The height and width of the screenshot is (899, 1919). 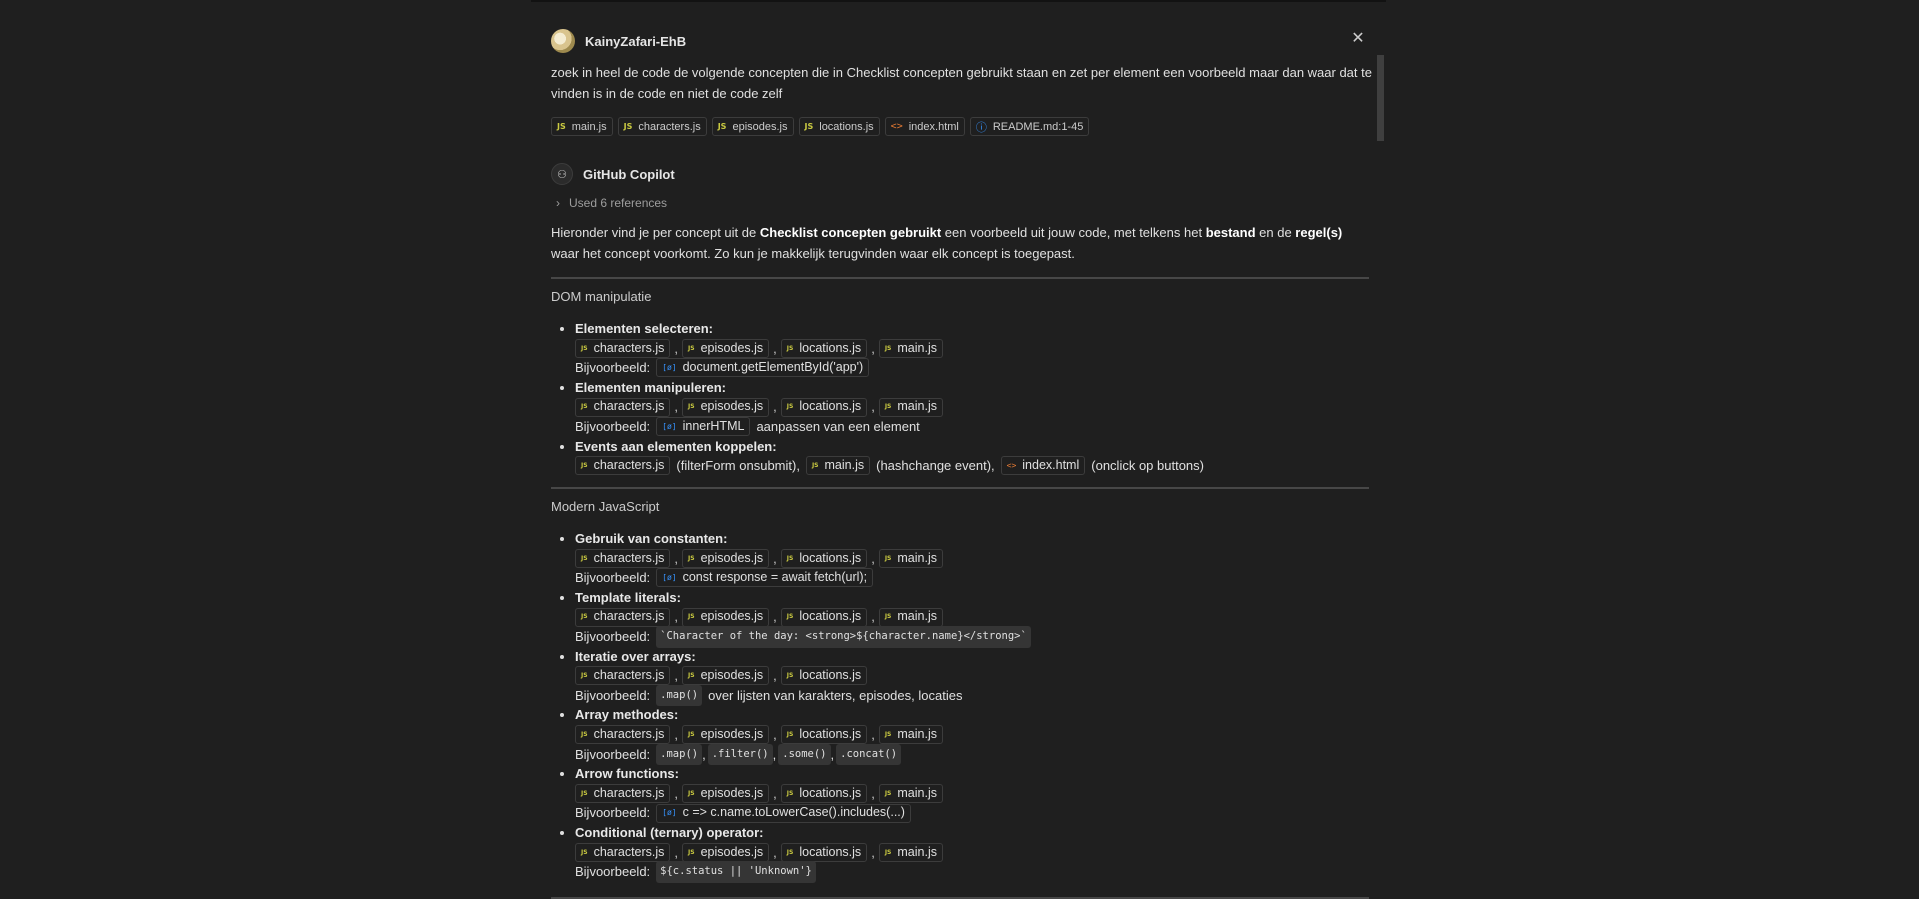 What do you see at coordinates (740, 754) in the screenshot?
I see `inline-code: .filter()` at bounding box center [740, 754].